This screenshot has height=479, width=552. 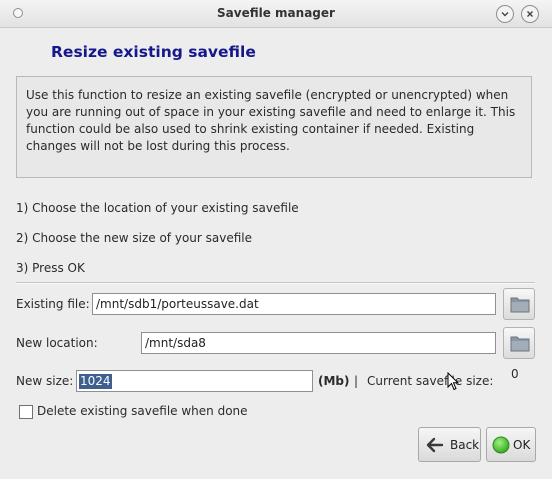 What do you see at coordinates (511, 444) in the screenshot?
I see `ok-button: OK` at bounding box center [511, 444].